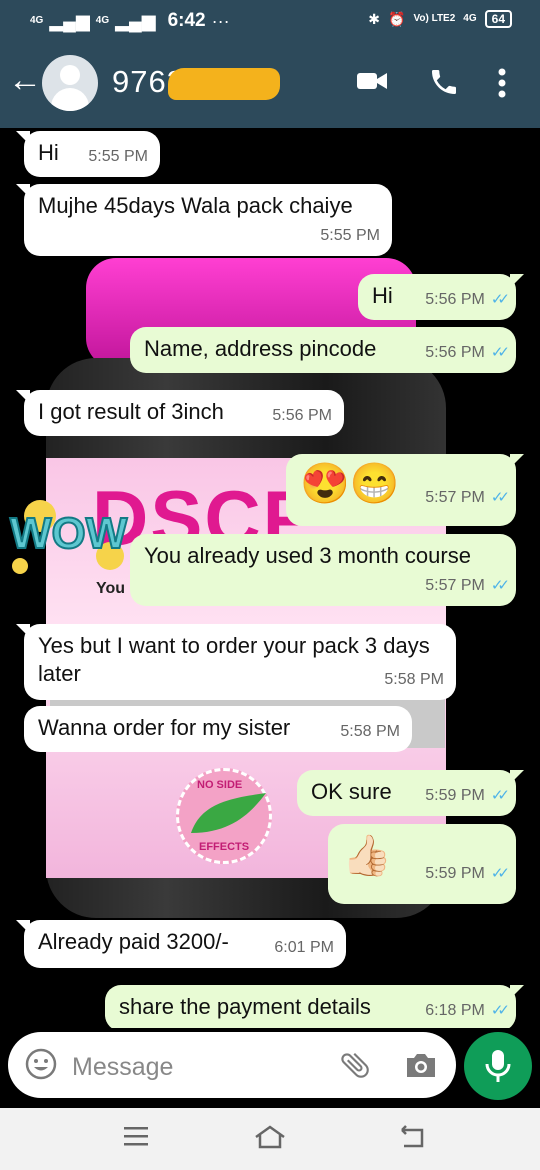 The height and width of the screenshot is (1170, 540). Describe the element at coordinates (498, 19) in the screenshot. I see `battery-icon: 64` at that location.